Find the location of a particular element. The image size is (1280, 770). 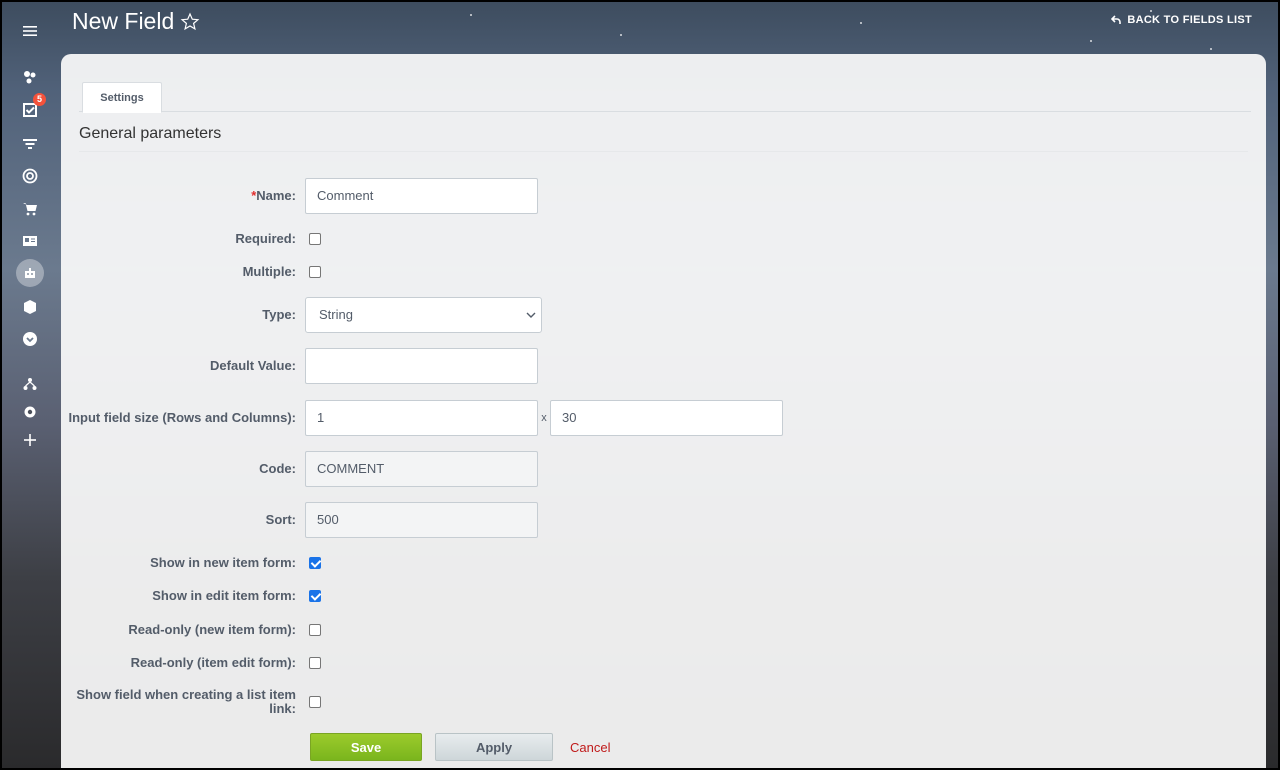

left-rail: 5 is located at coordinates (30, 385).